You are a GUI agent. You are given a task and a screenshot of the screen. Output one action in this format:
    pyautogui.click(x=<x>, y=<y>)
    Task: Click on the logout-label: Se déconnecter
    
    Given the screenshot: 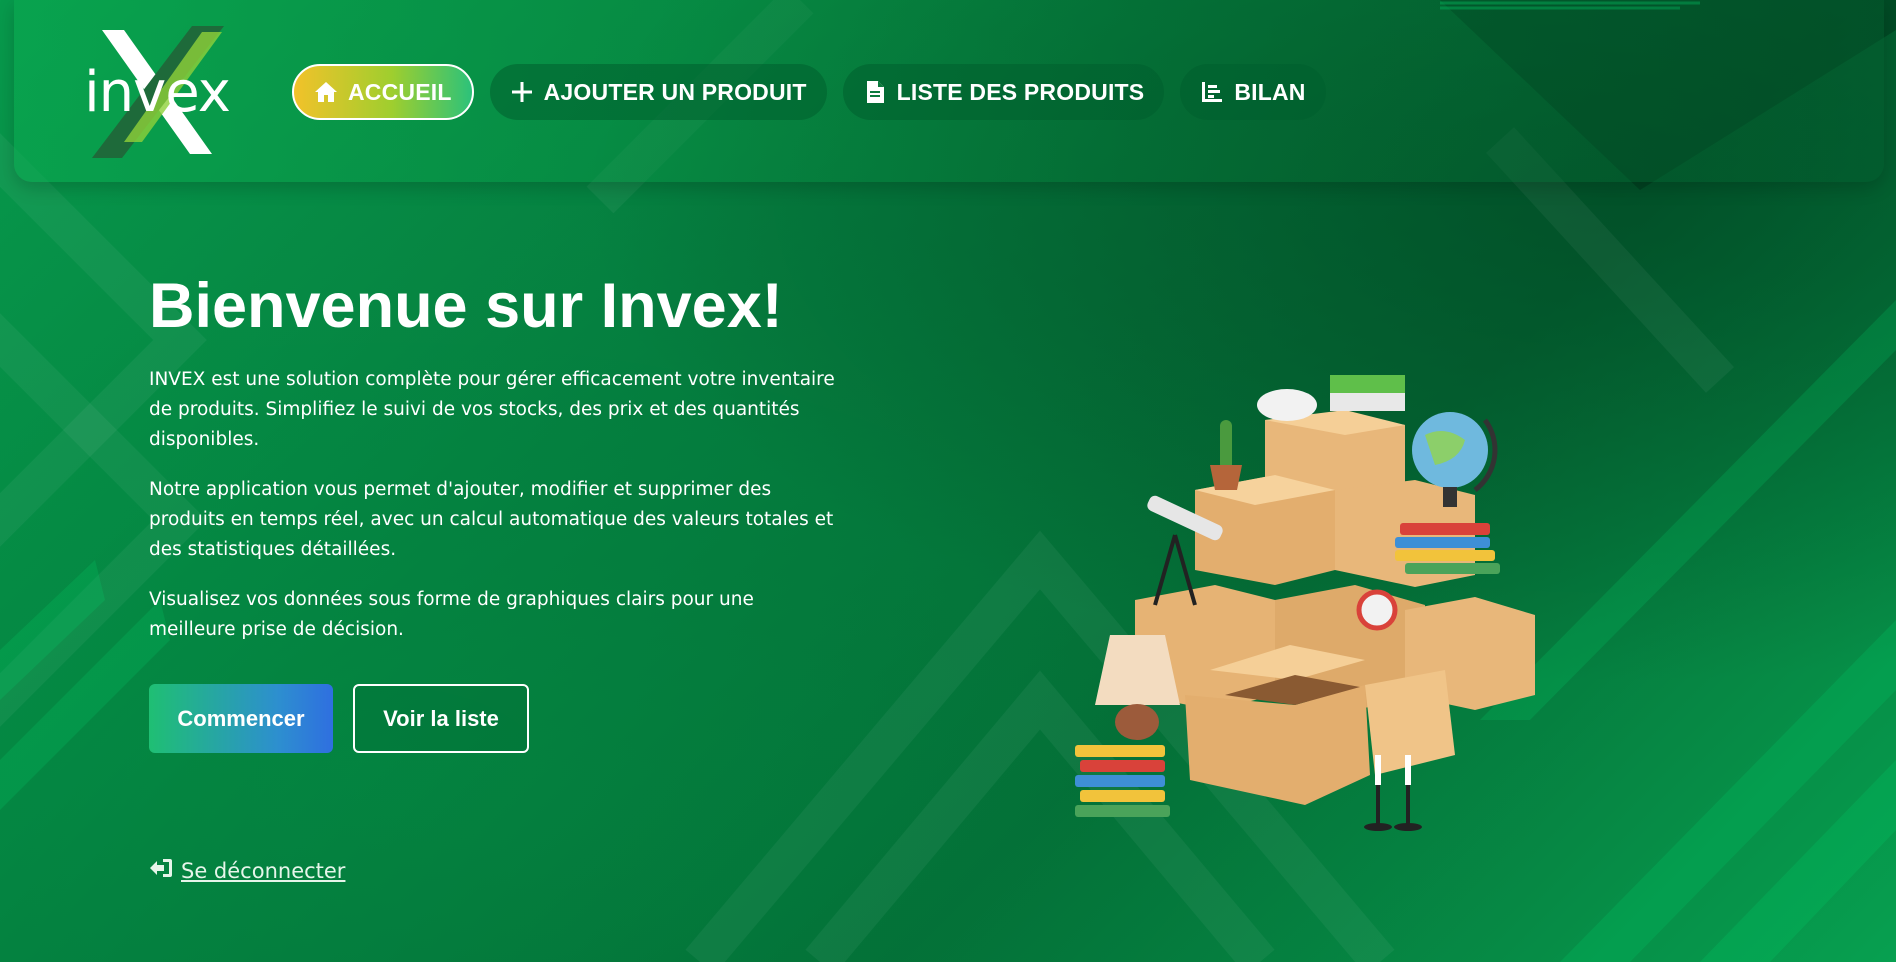 What is the action you would take?
    pyautogui.click(x=263, y=870)
    